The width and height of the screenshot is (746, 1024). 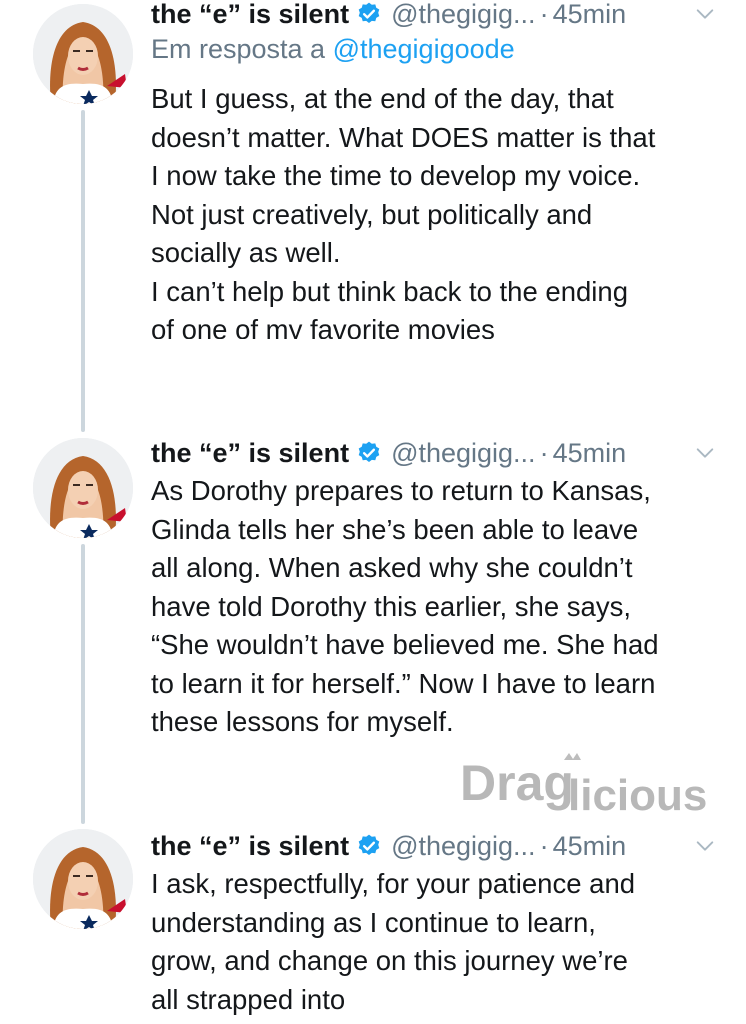 I want to click on reply-label: Em resposta a, so click(x=238, y=49).